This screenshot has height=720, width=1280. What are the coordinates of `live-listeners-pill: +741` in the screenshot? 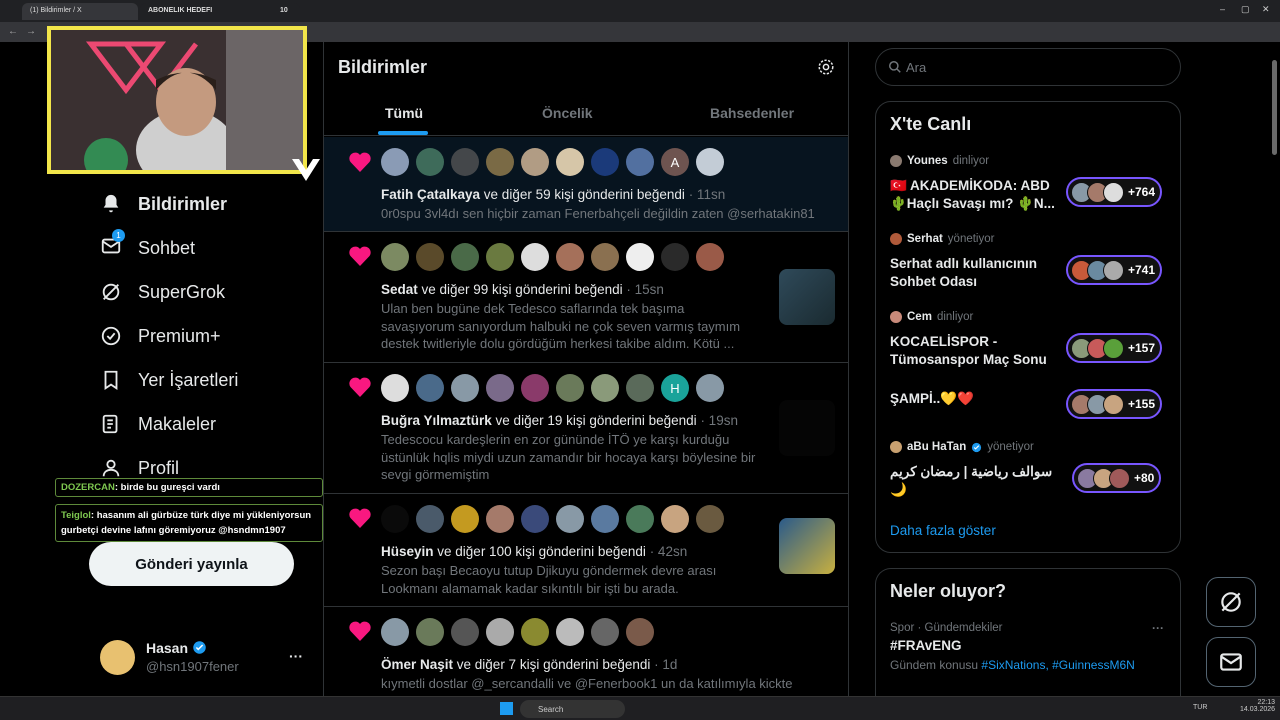 It's located at (1114, 270).